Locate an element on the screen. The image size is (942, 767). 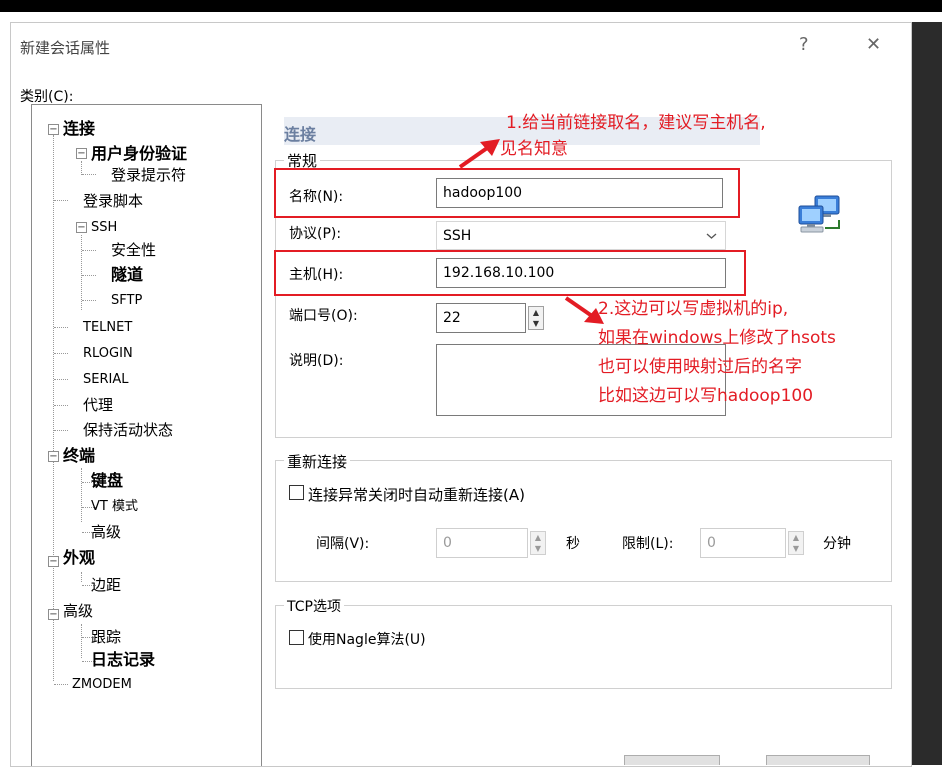
dialog-title: 新建会话属性 is located at coordinates (65, 48).